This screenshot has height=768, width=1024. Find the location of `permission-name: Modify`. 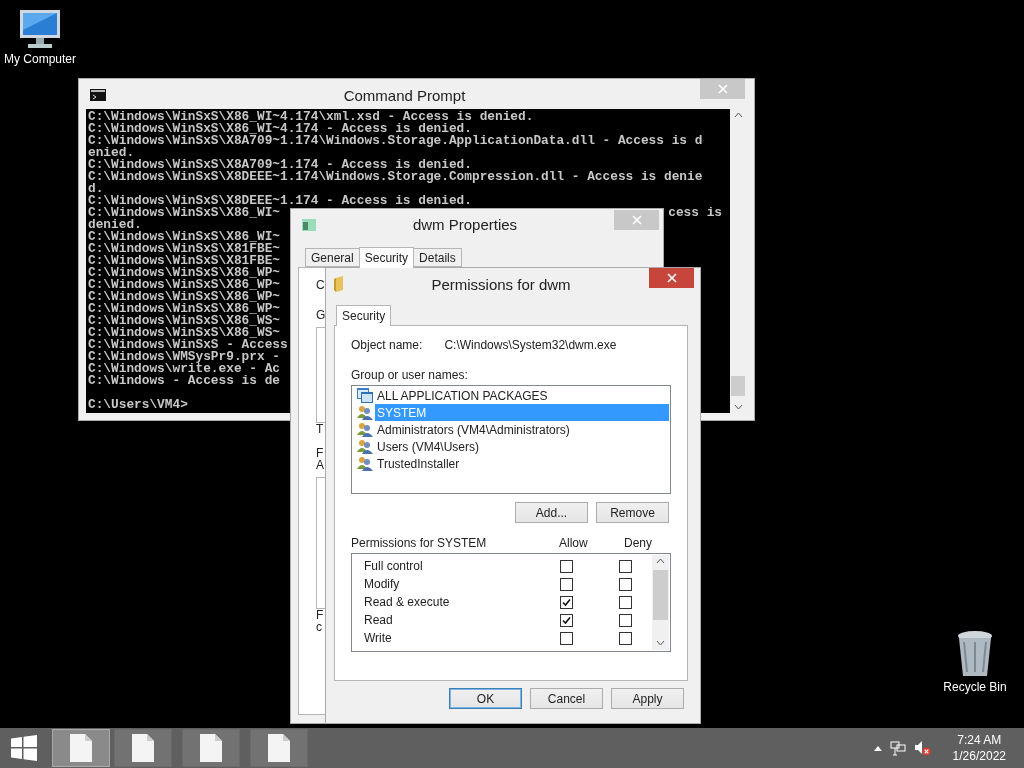

permission-name: Modify is located at coordinates (382, 584).